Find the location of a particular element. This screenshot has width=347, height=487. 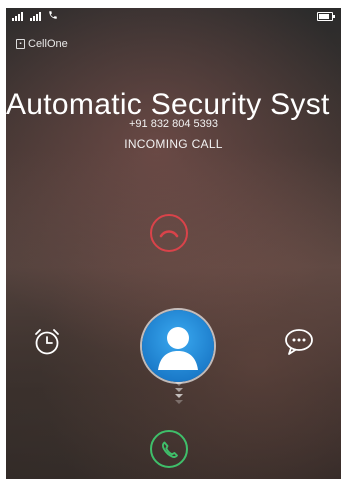

person-icon is located at coordinates (178, 348).